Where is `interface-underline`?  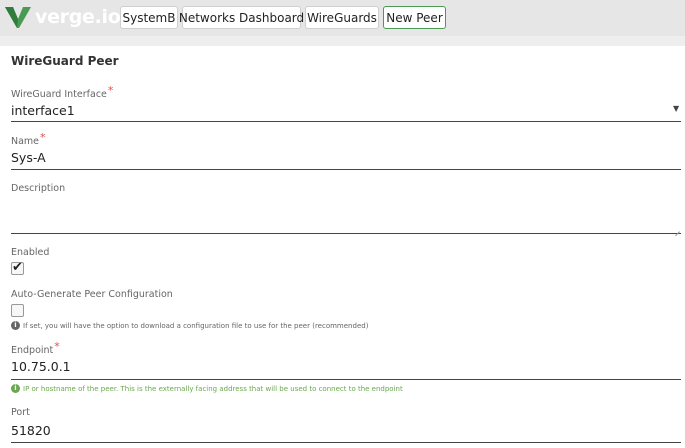 interface-underline is located at coordinates (346, 121).